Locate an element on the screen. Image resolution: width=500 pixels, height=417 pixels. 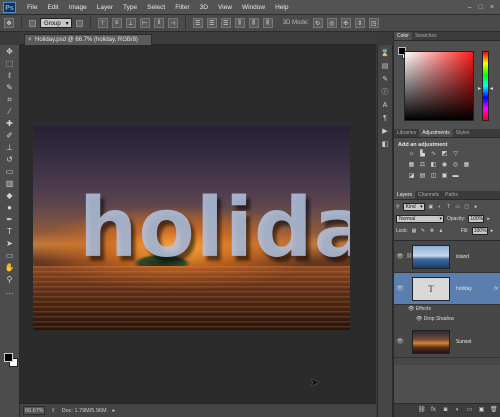
layer-row-holiday: 👁︎ T holiday fx is located at coordinates (447, 289).